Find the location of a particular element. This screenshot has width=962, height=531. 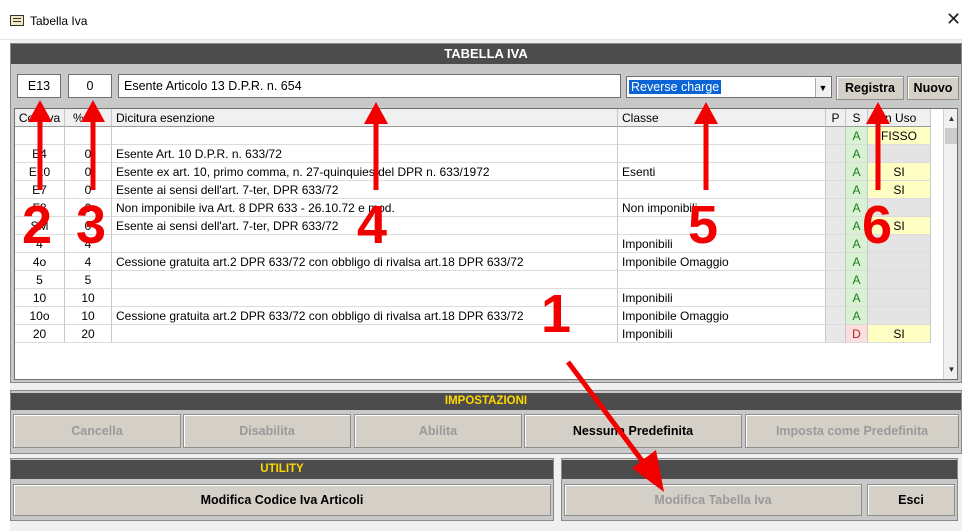

cell-cod-iva: E7 is located at coordinates (40, 190).